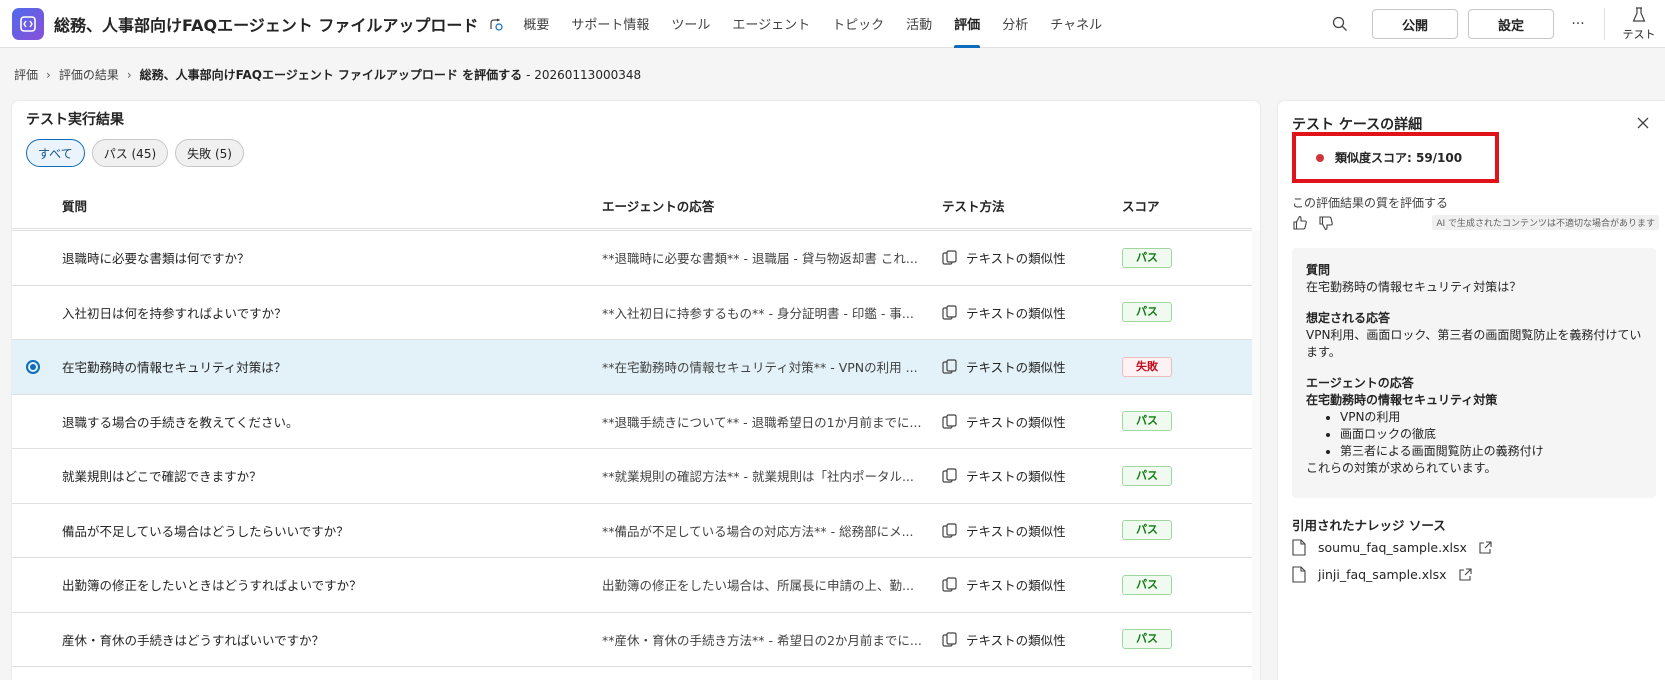  I want to click on thumbs-down-icon, so click(1327, 223).